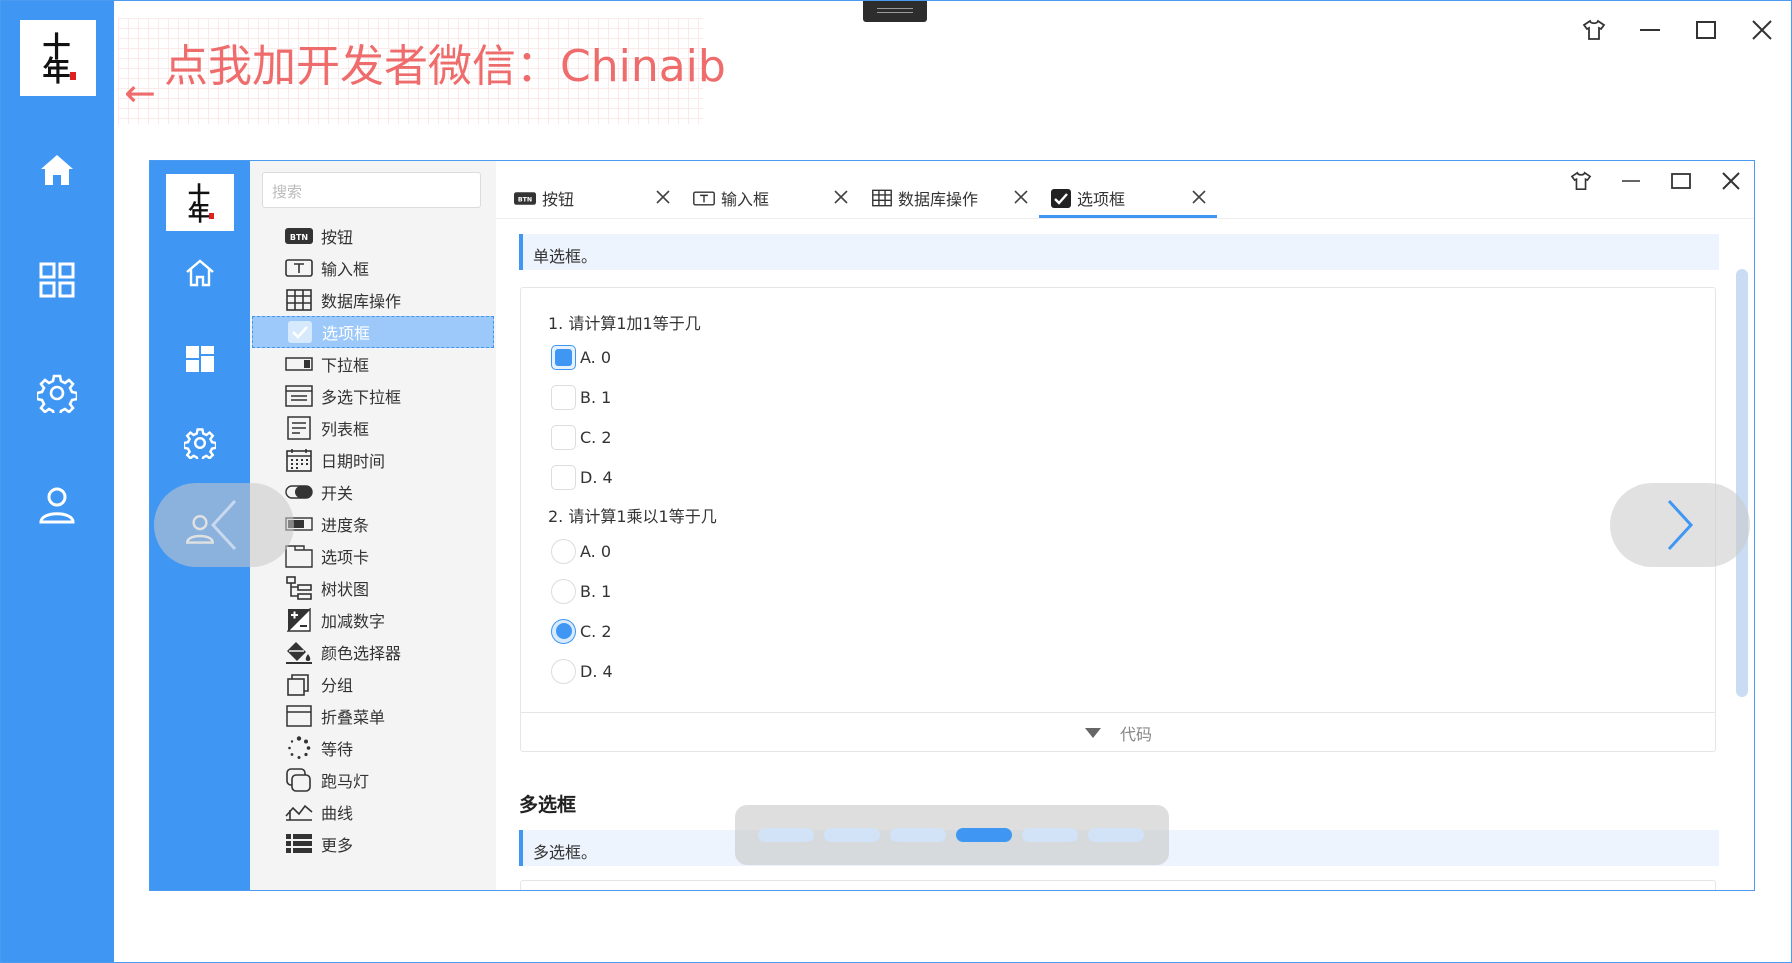  Describe the element at coordinates (373, 300) in the screenshot. I see `menu-item-database: 数据库操作` at that location.